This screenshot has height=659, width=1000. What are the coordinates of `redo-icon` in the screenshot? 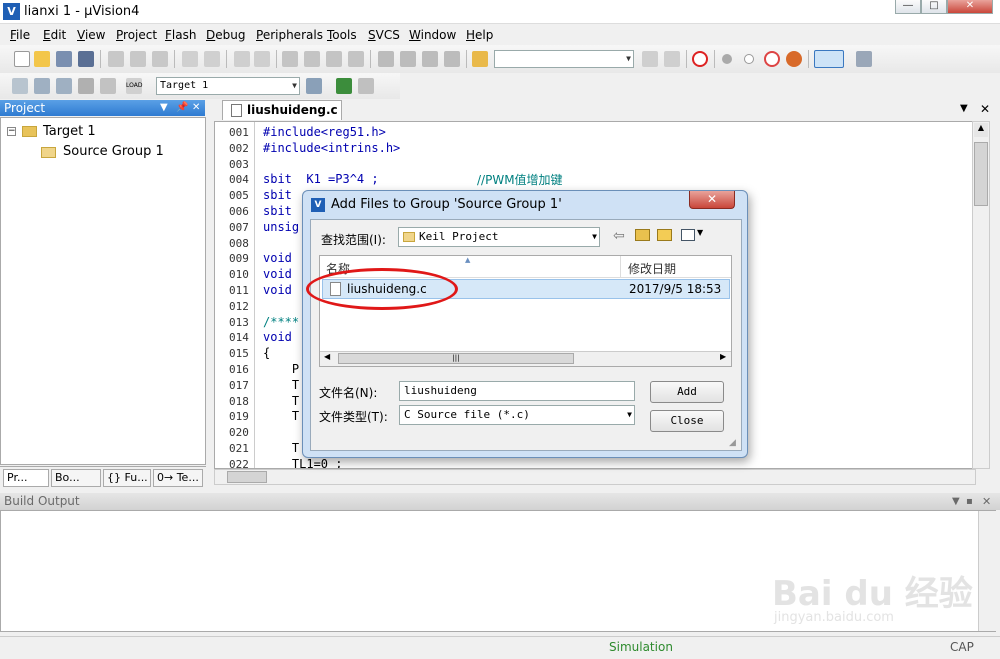 It's located at (212, 59).